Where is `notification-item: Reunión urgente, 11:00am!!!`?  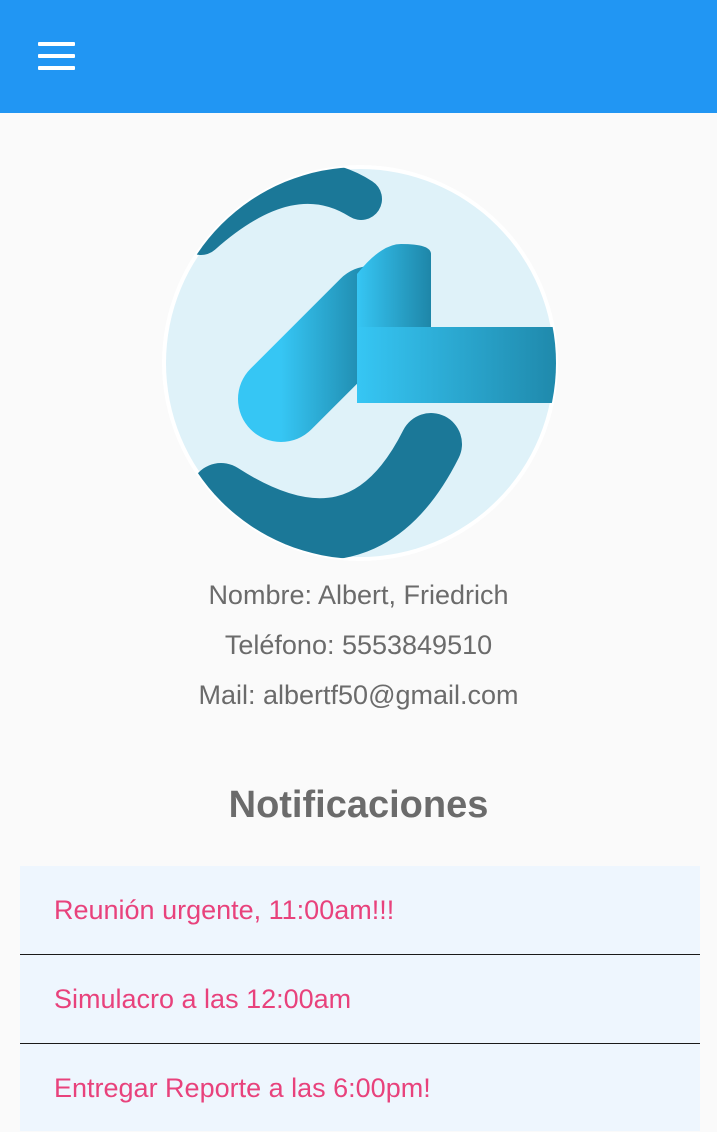
notification-item: Reunión urgente, 11:00am!!! is located at coordinates (360, 910).